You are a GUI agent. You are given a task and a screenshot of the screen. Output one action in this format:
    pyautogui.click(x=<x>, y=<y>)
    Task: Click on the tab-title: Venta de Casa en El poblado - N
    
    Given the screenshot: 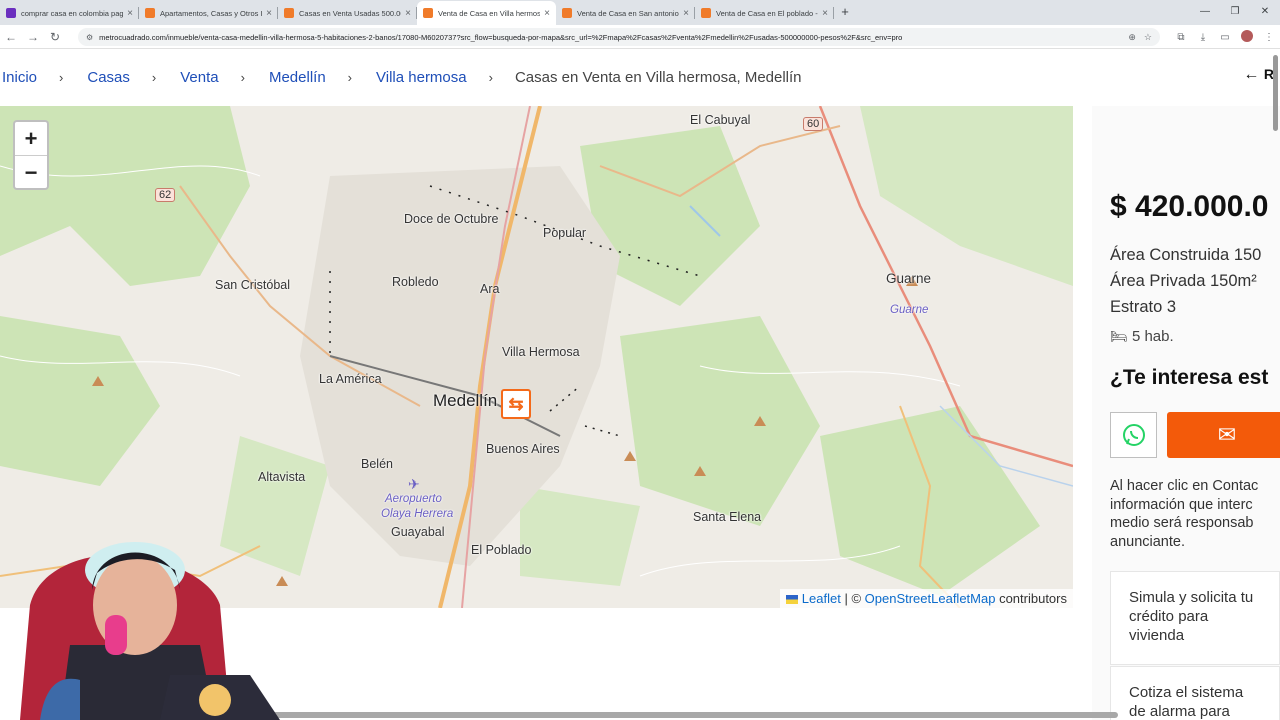 What is the action you would take?
    pyautogui.click(x=767, y=13)
    